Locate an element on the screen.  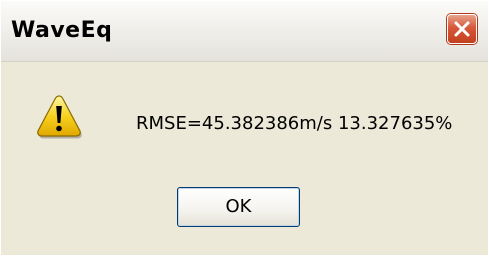
window-title: WaveEq is located at coordinates (62, 30).